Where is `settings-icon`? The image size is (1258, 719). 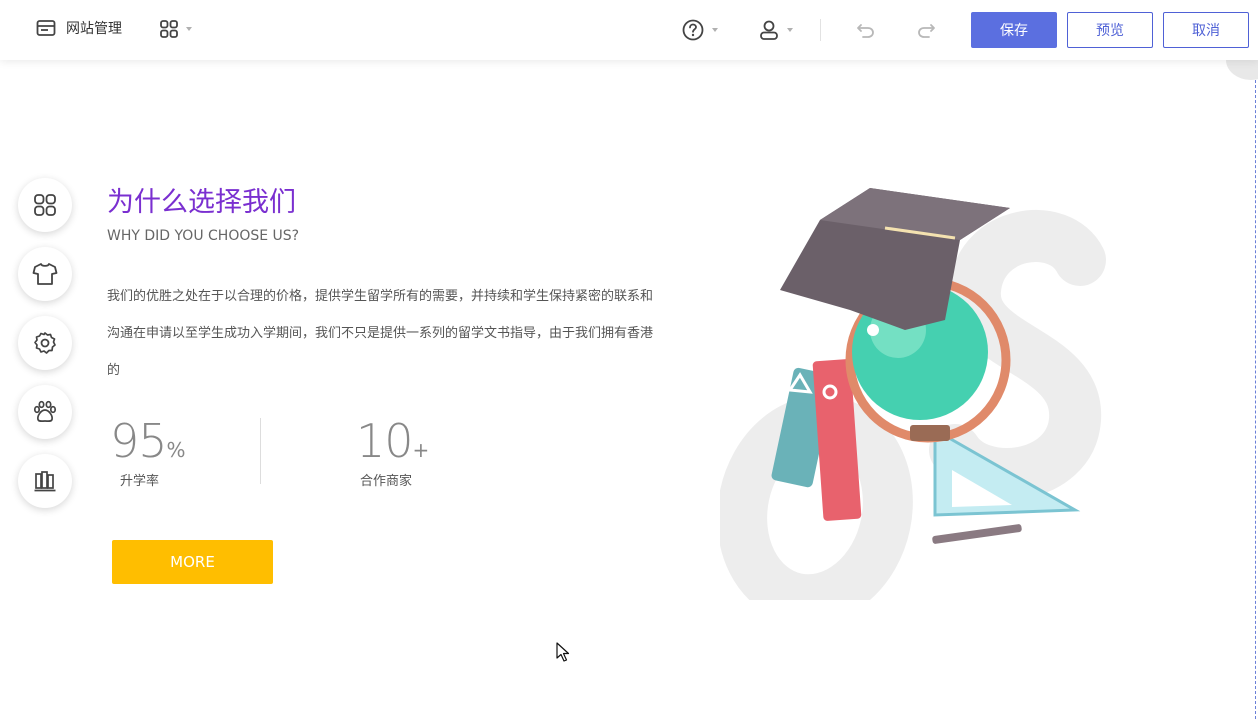 settings-icon is located at coordinates (45, 343).